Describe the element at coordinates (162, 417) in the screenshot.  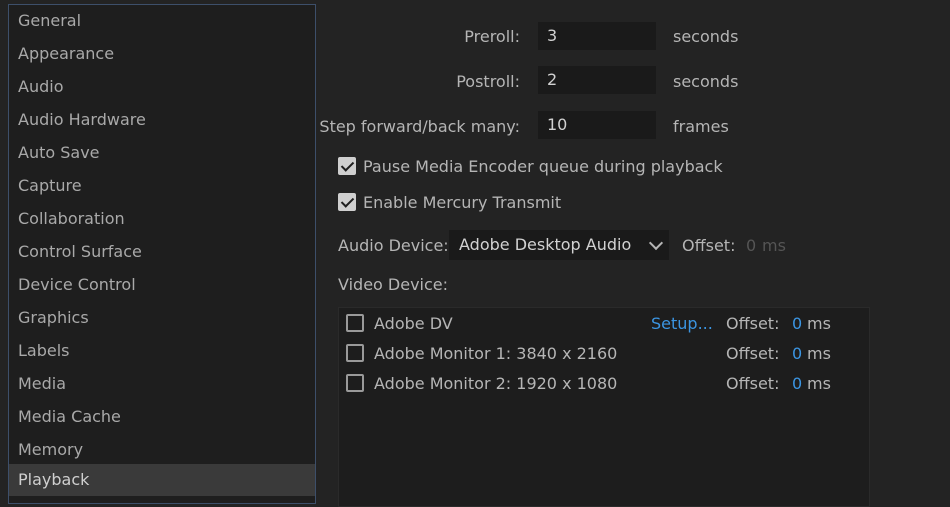
I see `sidebar-item-media-cache: Media Cache` at that location.